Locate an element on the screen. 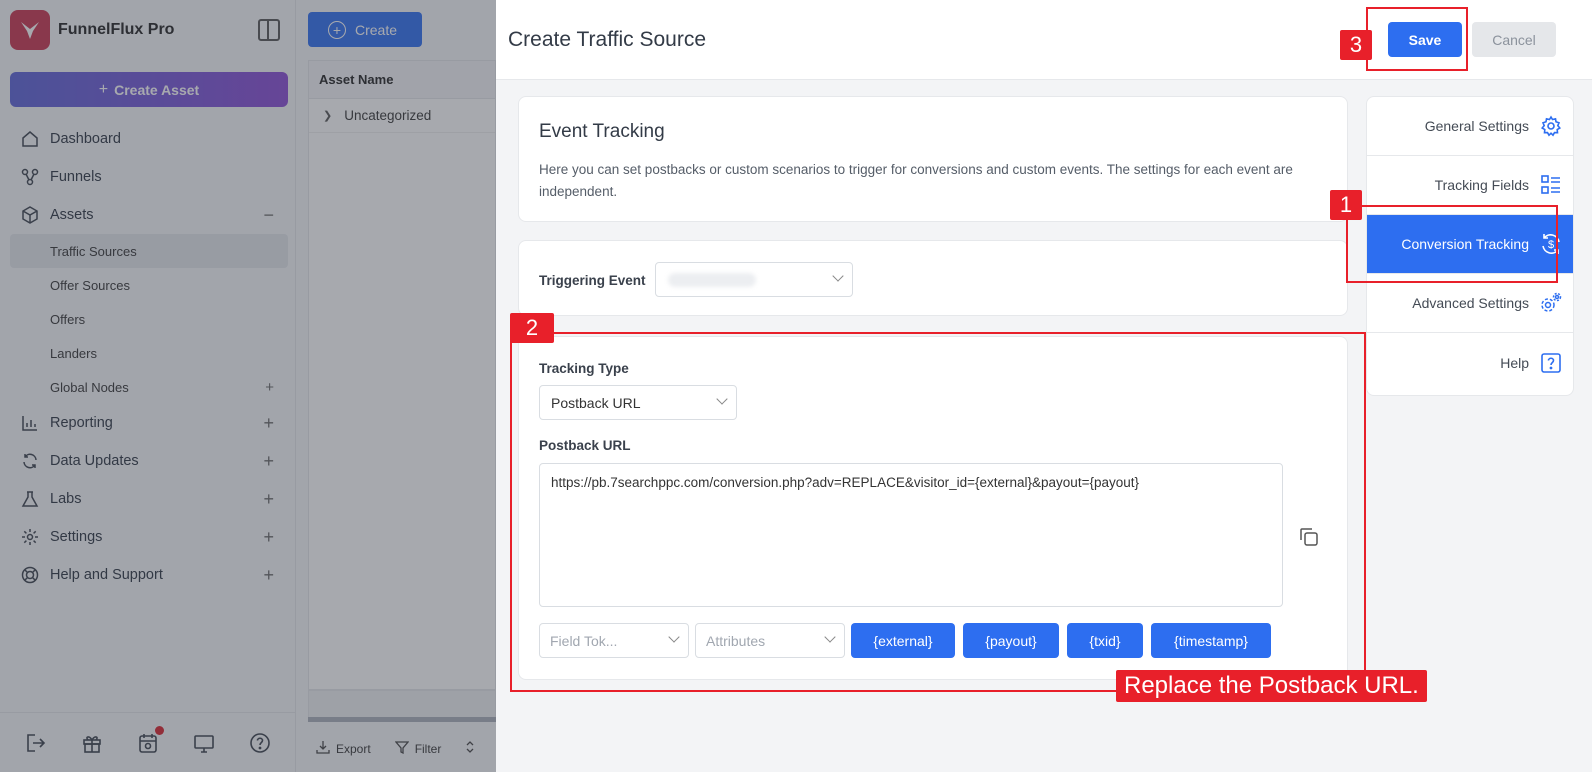 The height and width of the screenshot is (772, 1592). chevron-down-icon is located at coordinates (838, 276).